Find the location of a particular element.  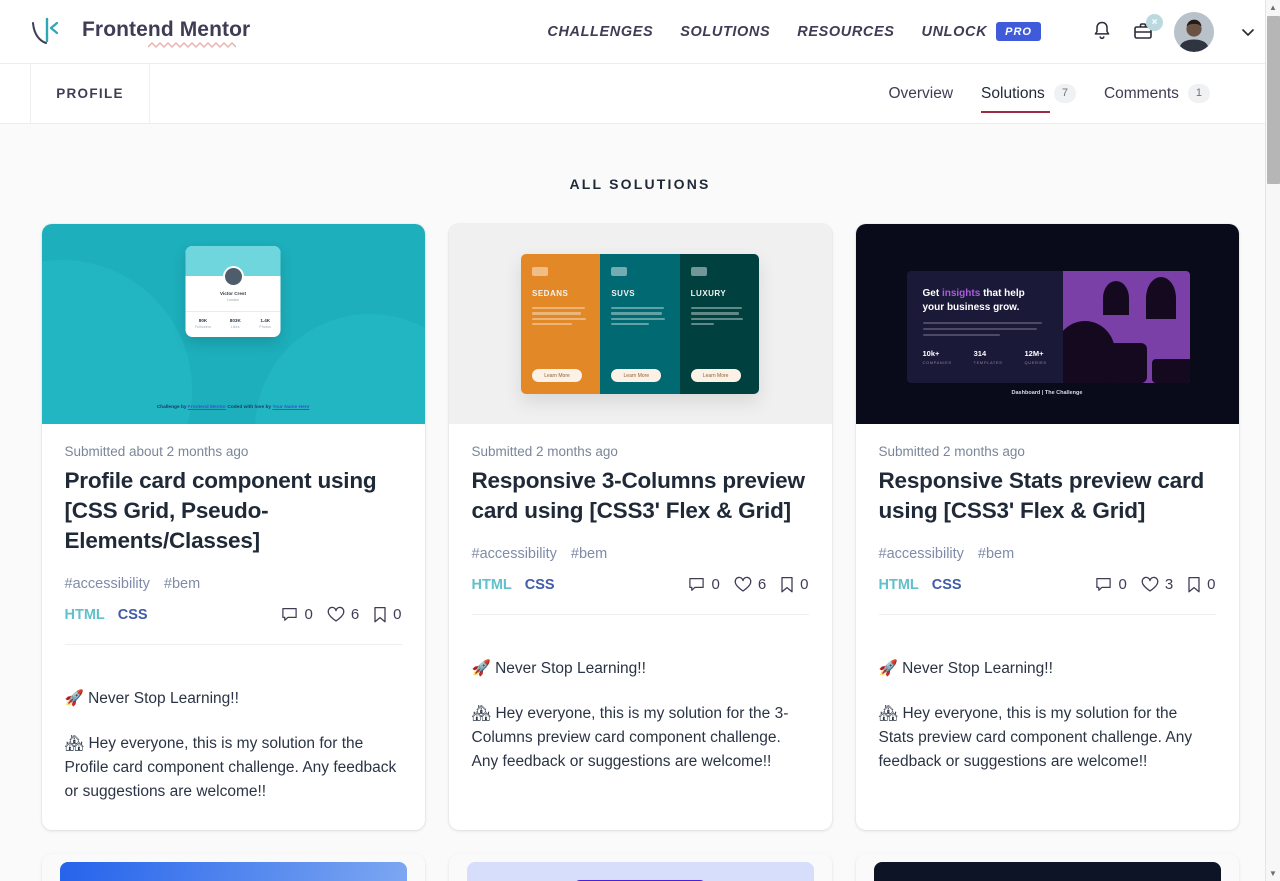

account-chevron-down-icon is located at coordinates (1248, 32).